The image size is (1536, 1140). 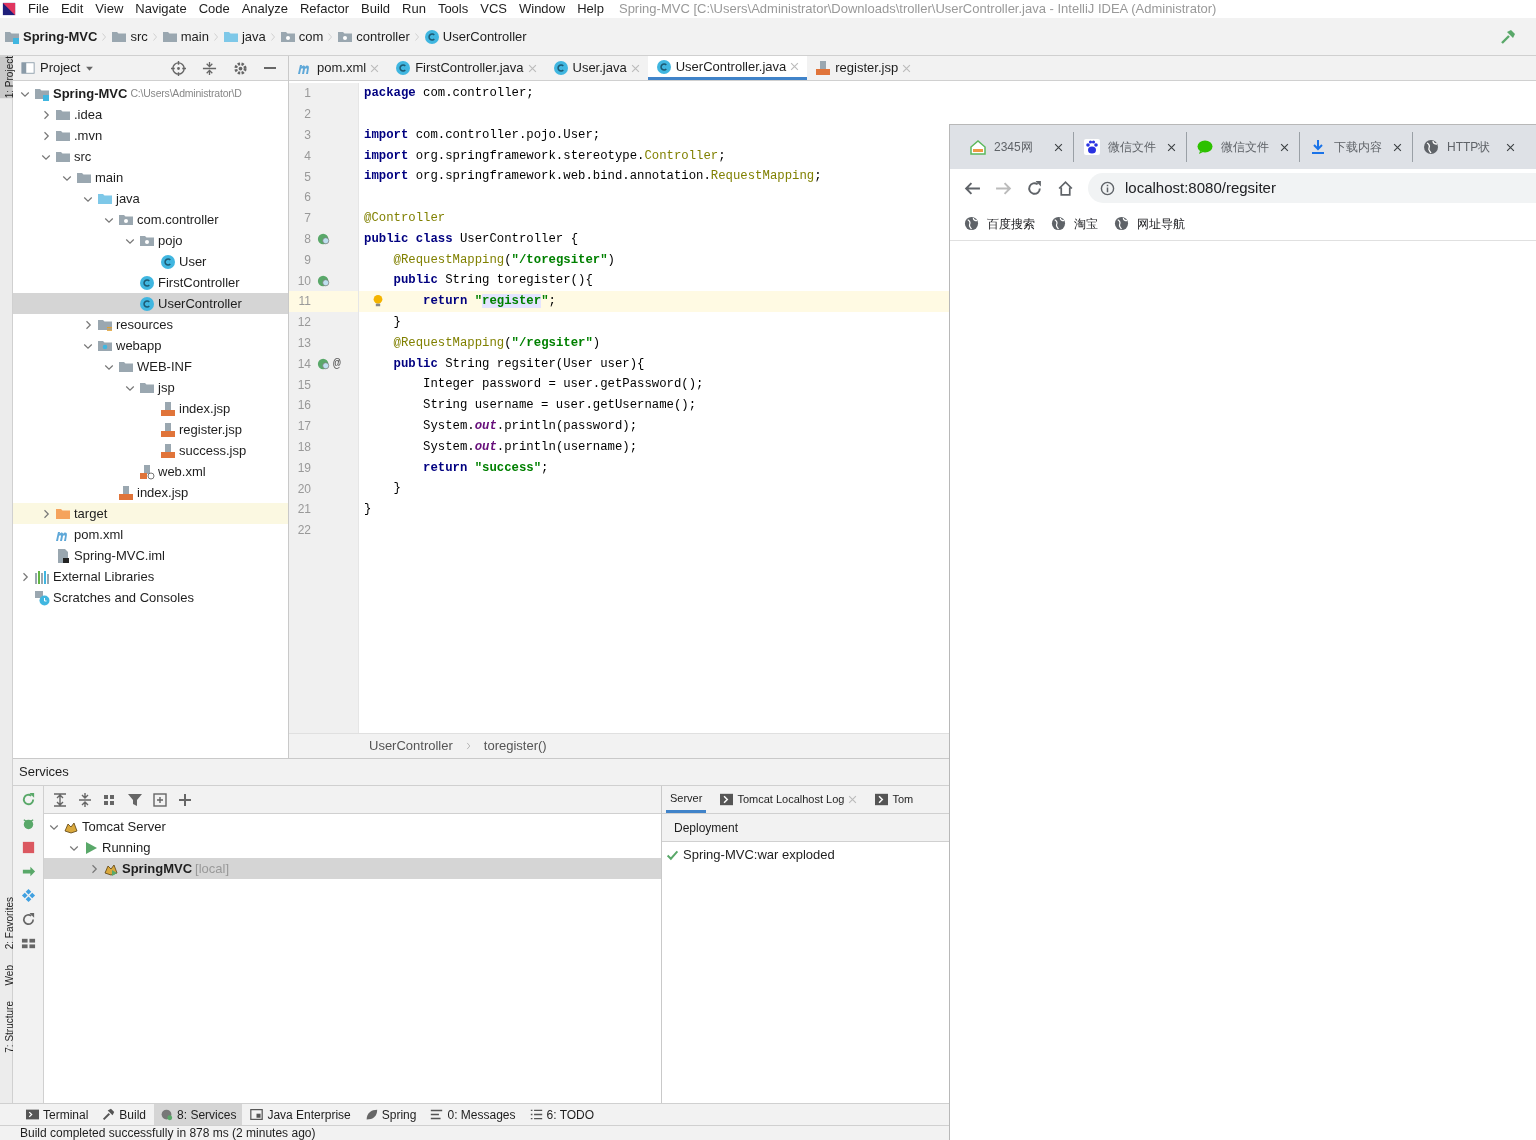 I want to click on tool-window-tab: Terminal, so click(x=57, y=1114).